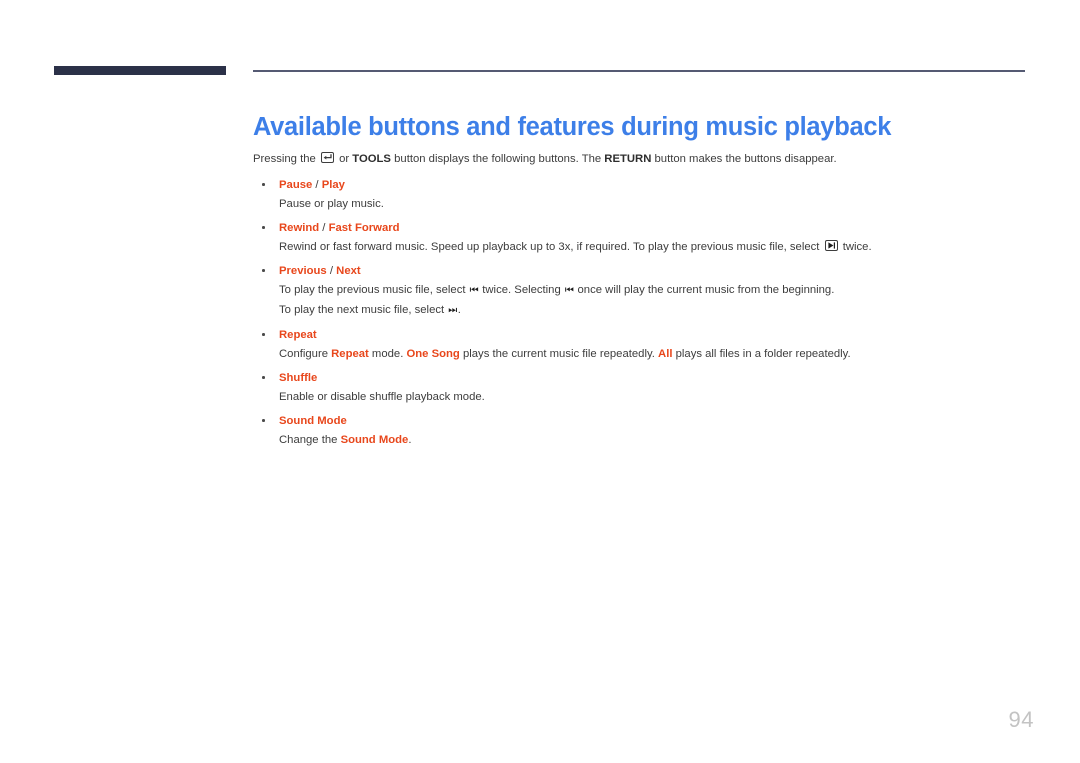  What do you see at coordinates (331, 204) in the screenshot?
I see `list-item-description: Pause or play music.` at bounding box center [331, 204].